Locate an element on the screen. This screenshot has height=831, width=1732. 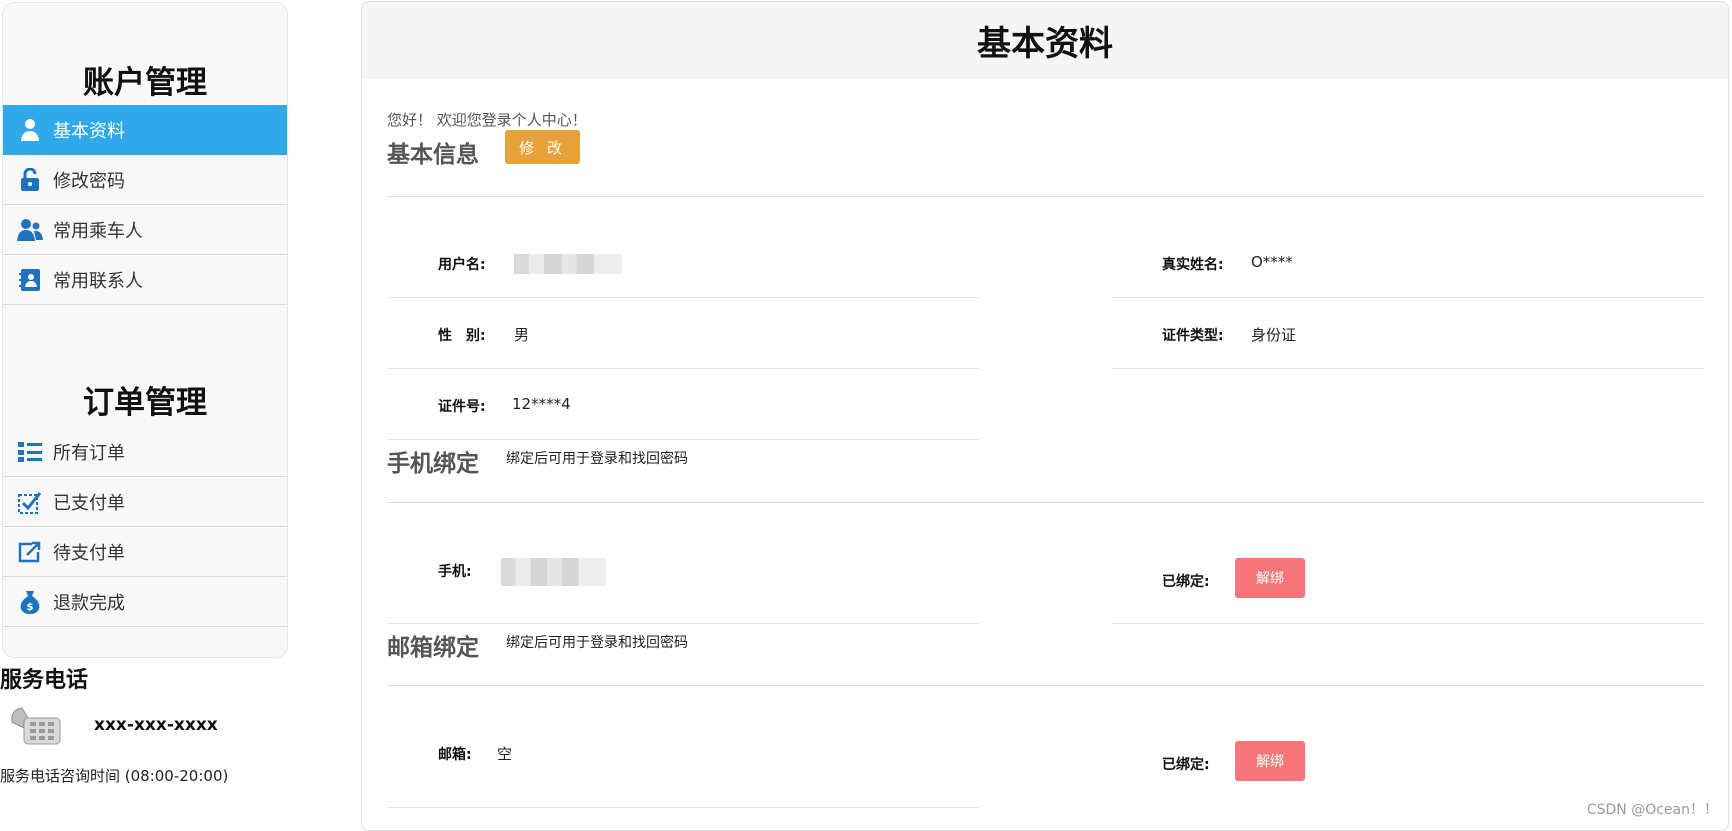
contact-book-icon is located at coordinates (30, 280).